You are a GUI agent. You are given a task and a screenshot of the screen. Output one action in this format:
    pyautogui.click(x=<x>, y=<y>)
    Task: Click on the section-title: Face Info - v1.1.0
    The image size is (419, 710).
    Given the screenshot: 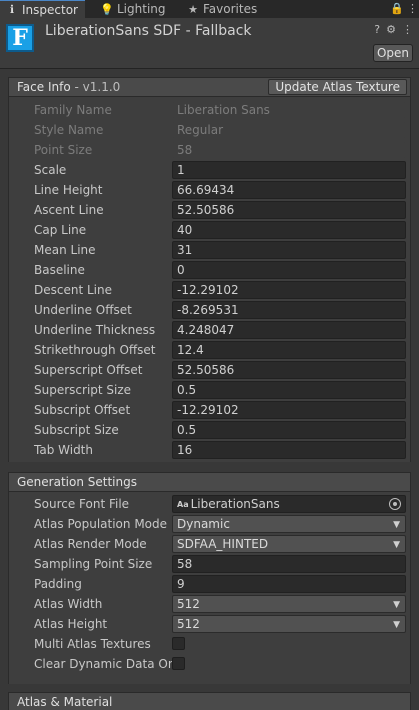 What is the action you would take?
    pyautogui.click(x=68, y=87)
    